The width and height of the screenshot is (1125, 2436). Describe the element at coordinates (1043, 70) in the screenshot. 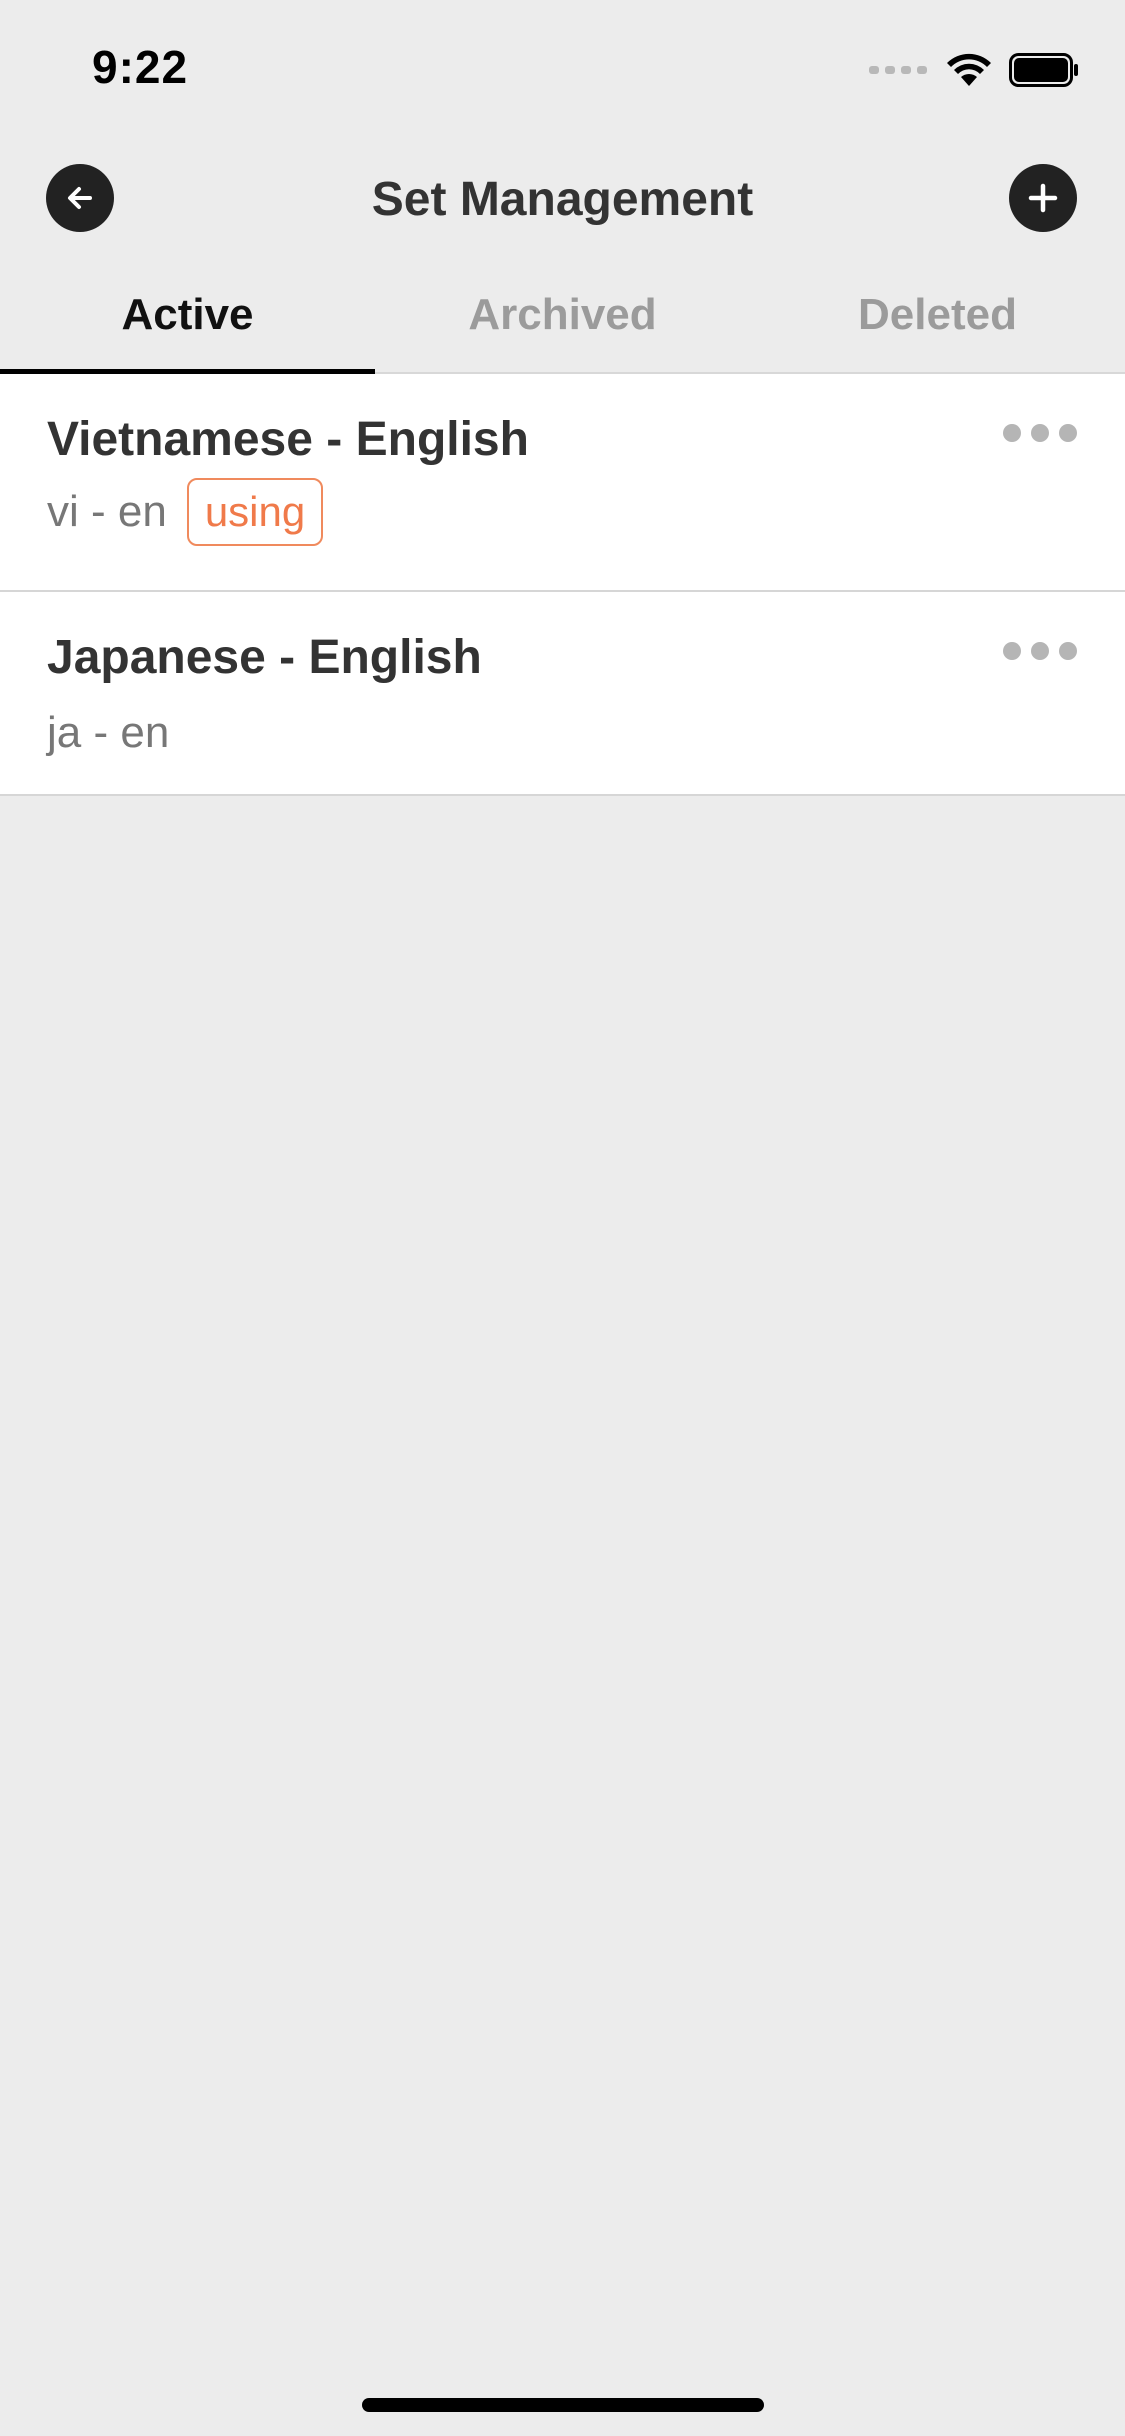

I see `battery-icon` at that location.